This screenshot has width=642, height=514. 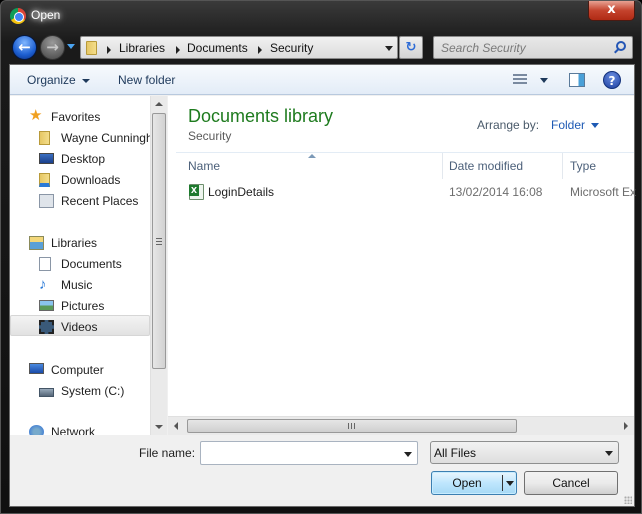 What do you see at coordinates (571, 483) in the screenshot?
I see `cancel-button: Cancel` at bounding box center [571, 483].